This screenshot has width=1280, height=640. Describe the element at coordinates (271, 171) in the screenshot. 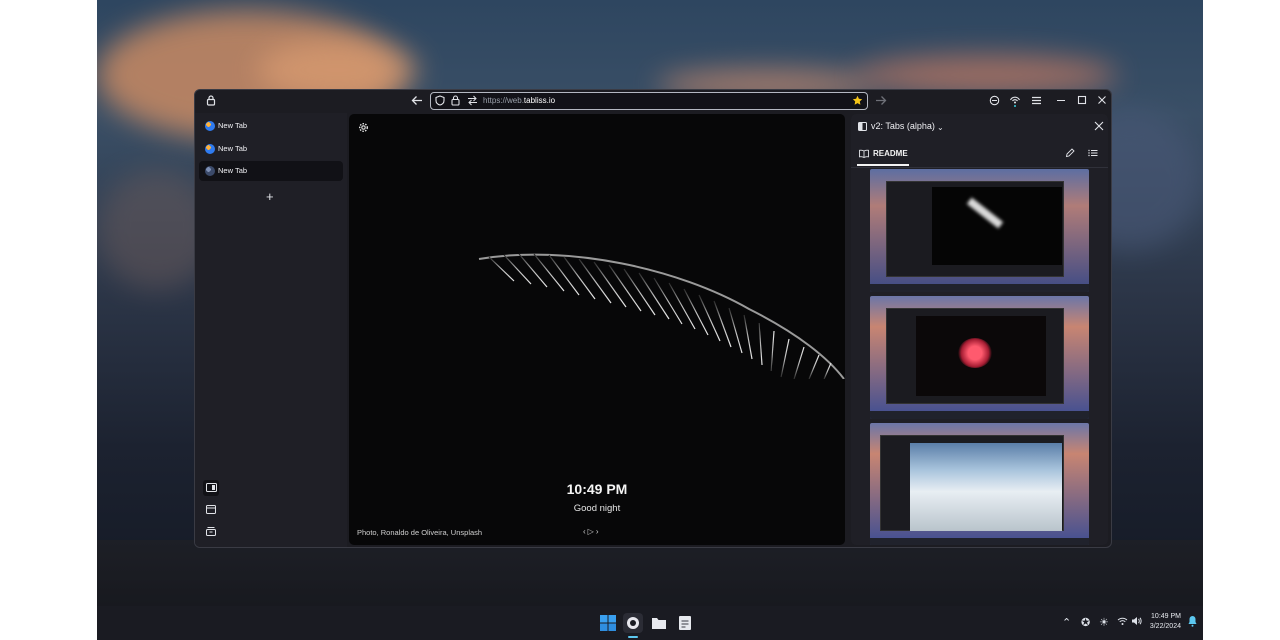

I see `tab-item-active: New Tab` at that location.